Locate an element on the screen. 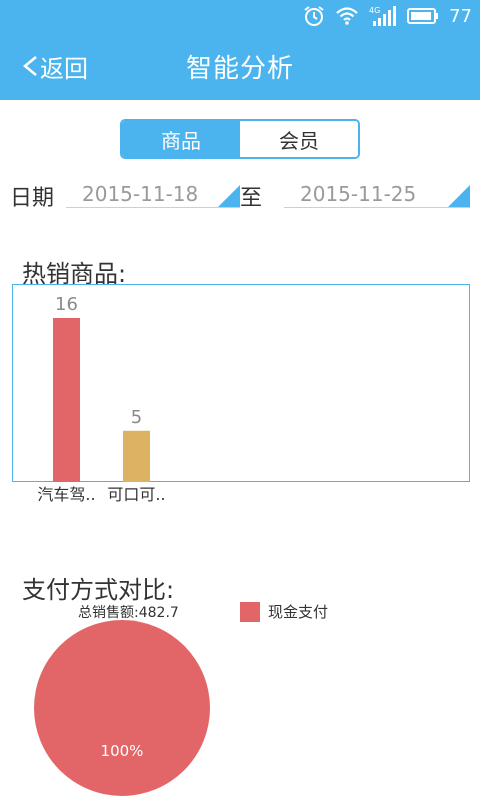 The image size is (480, 800). legend-label-cash: 现金支付 is located at coordinates (298, 612).